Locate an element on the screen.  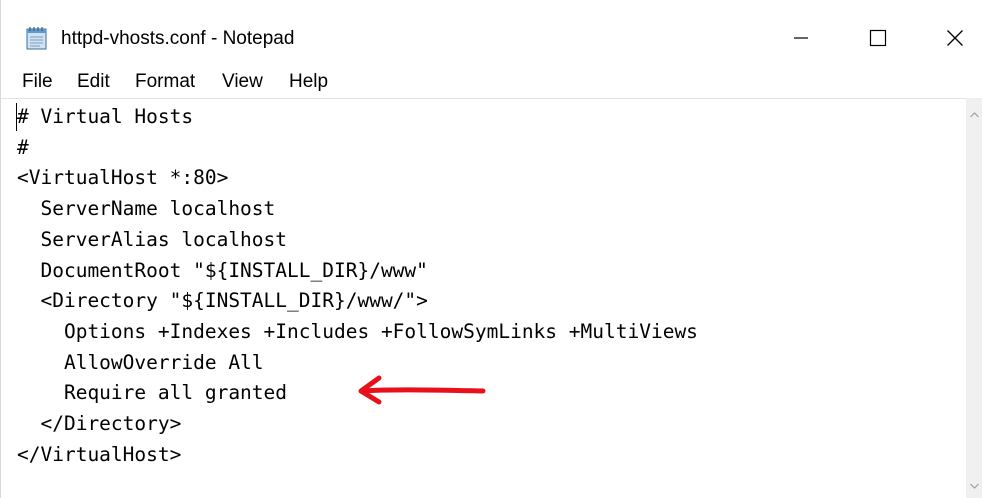
menu-edit: Edit is located at coordinates (93, 82).